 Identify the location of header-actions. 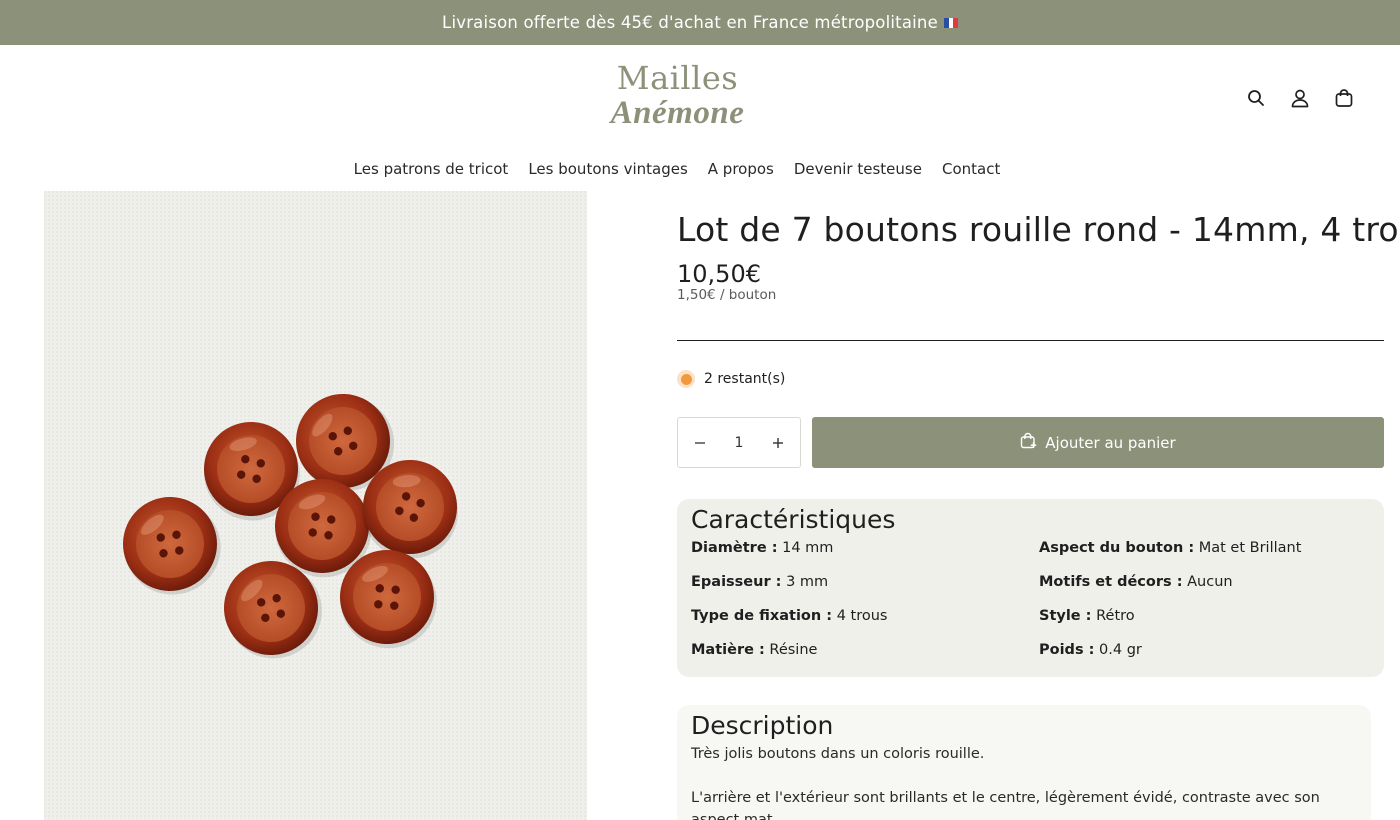
(1300, 98).